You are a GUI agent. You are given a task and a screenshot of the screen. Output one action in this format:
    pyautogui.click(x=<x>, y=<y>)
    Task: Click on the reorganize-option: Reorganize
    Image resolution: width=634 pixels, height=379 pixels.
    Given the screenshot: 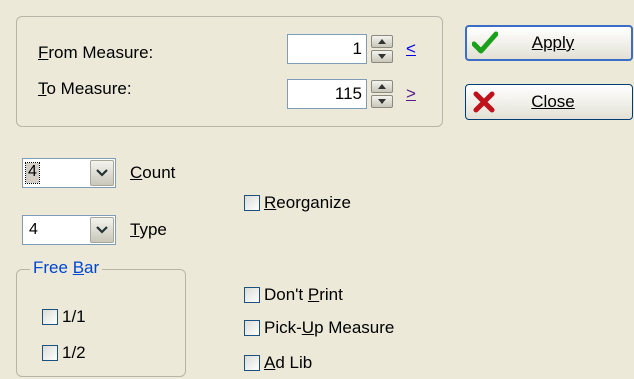 What is the action you would take?
    pyautogui.click(x=297, y=203)
    